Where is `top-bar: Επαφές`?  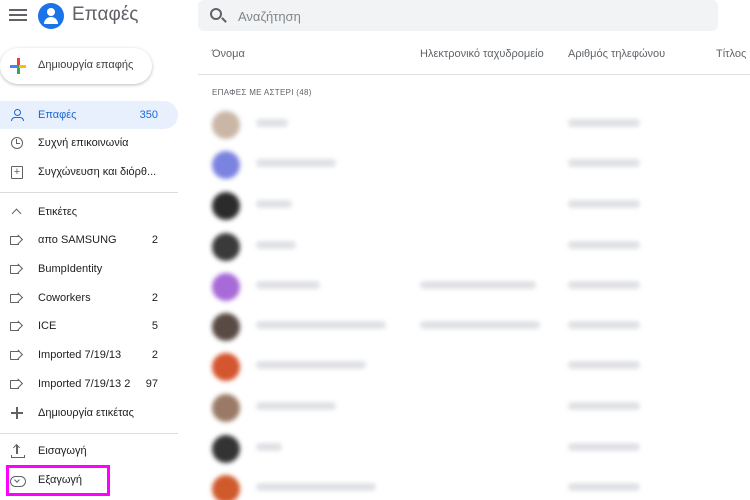
top-bar: Επαφές is located at coordinates (375, 16).